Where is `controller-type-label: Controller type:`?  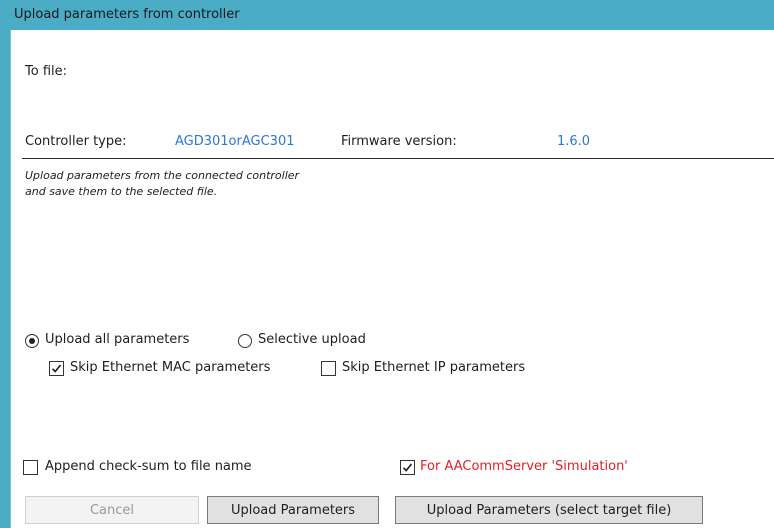 controller-type-label: Controller type: is located at coordinates (76, 141).